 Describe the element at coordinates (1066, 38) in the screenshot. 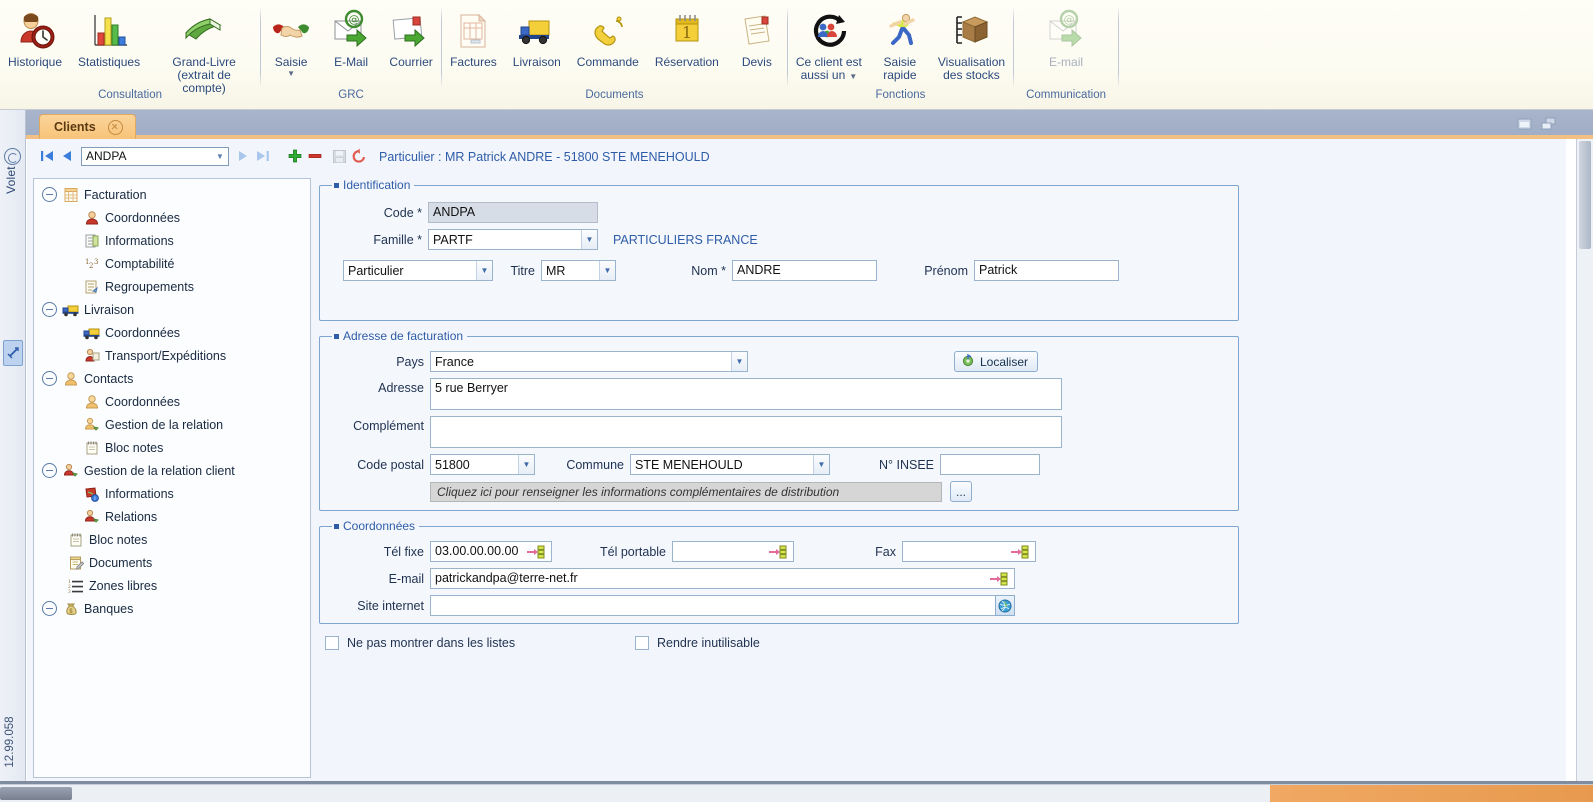

I see `ribbon-button-email-communication: @ E-mail` at that location.